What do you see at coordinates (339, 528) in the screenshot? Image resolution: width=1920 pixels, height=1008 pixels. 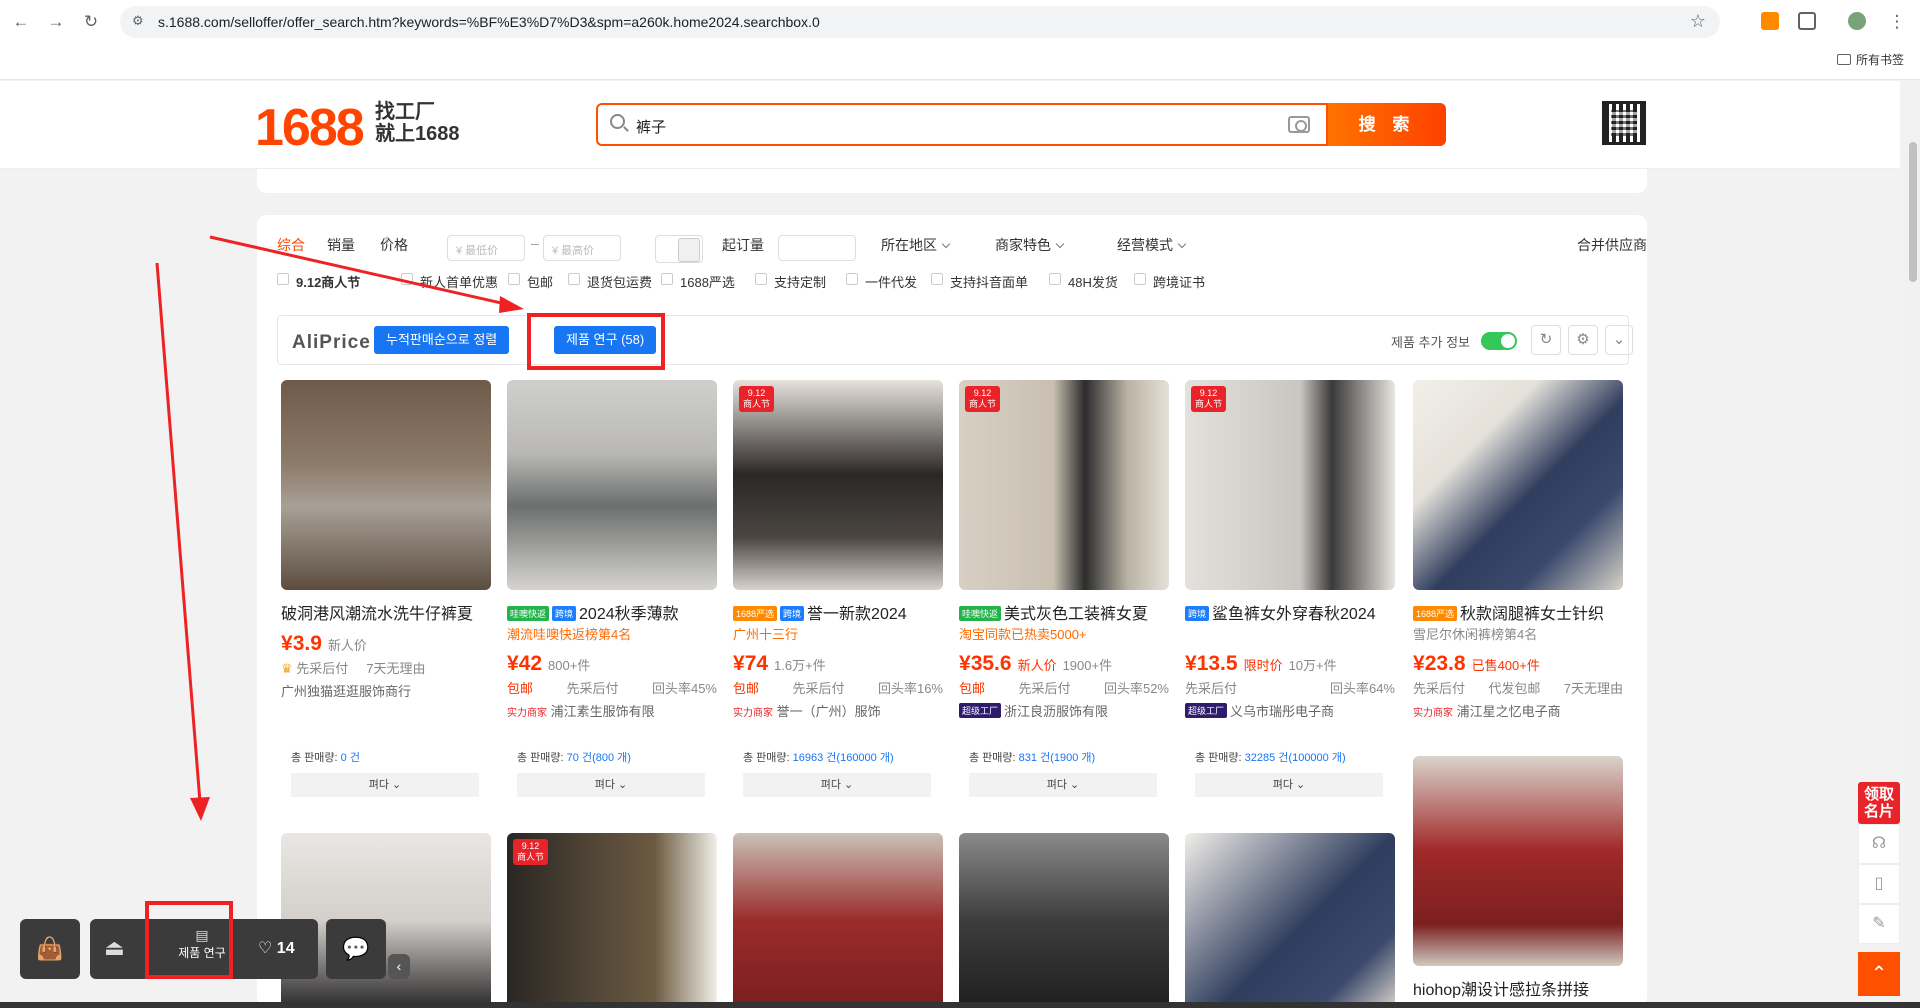 I see `annotation-arrows` at bounding box center [339, 528].